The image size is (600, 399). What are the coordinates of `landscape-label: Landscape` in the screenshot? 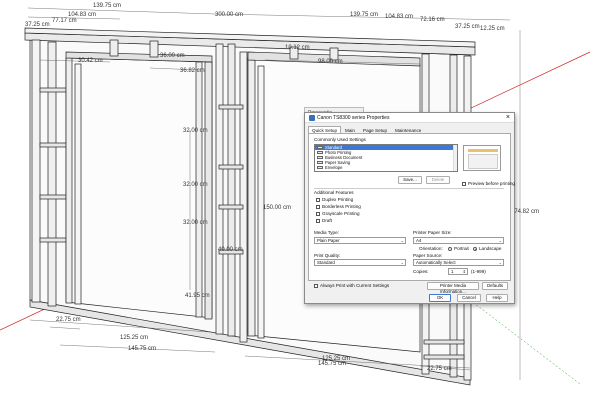 It's located at (490, 248).